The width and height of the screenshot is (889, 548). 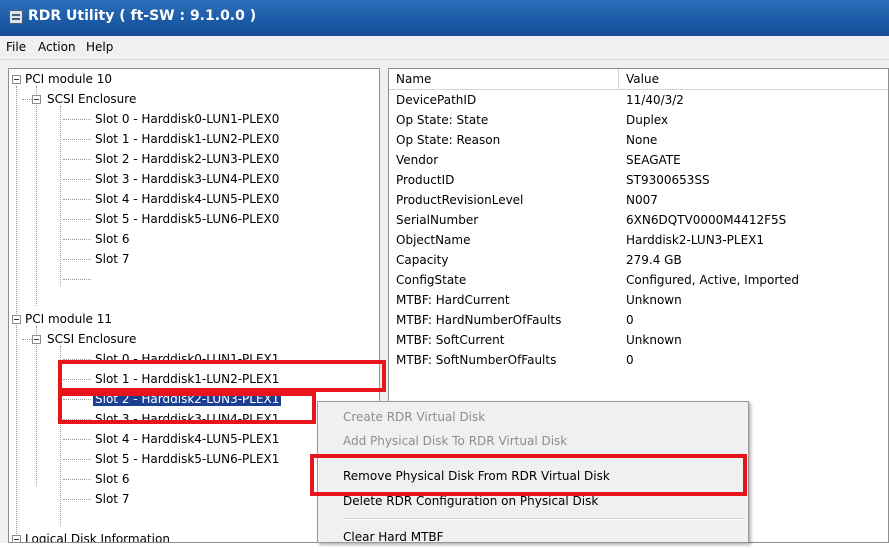 What do you see at coordinates (654, 300) in the screenshot?
I see `property-value: Unknown` at bounding box center [654, 300].